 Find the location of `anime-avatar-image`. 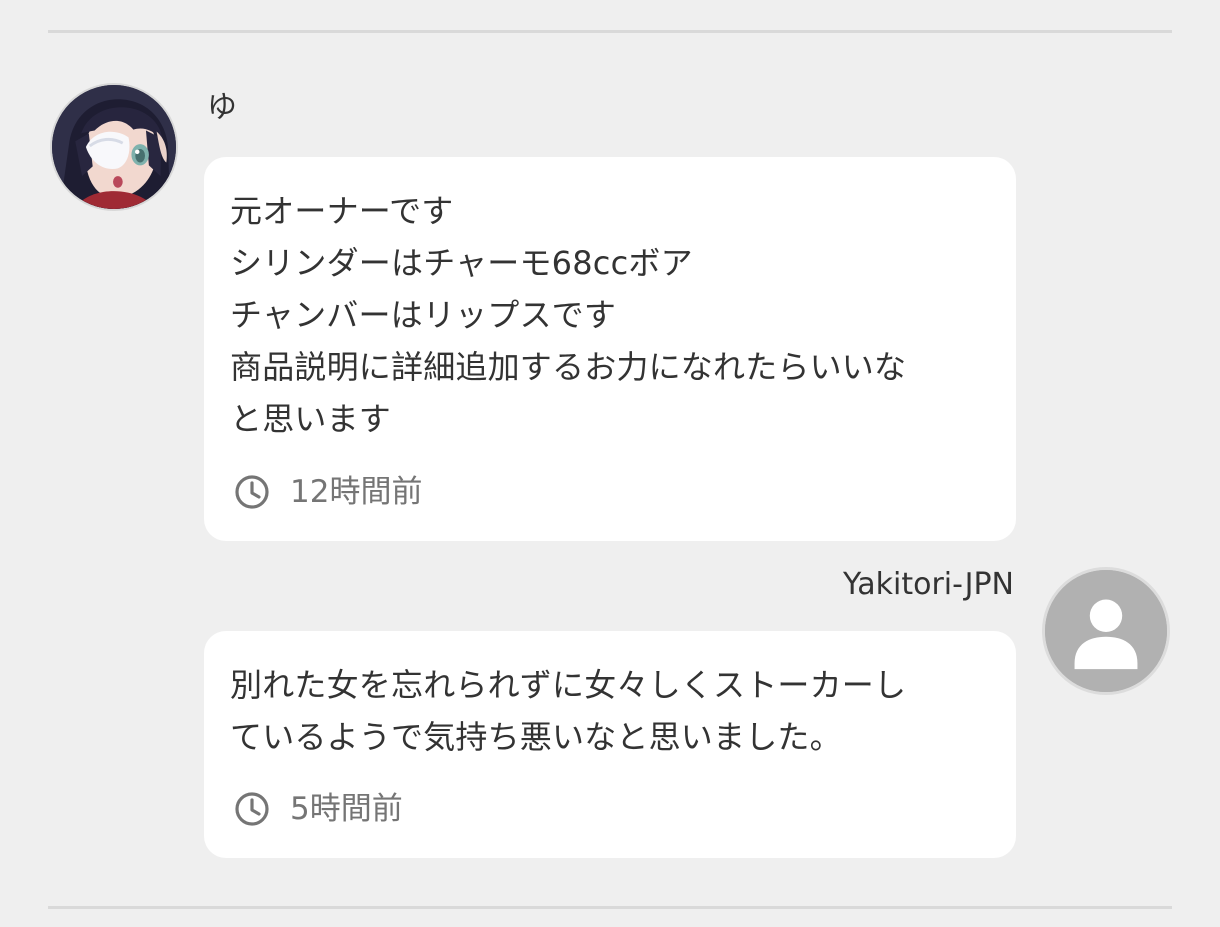

anime-avatar-image is located at coordinates (114, 147).